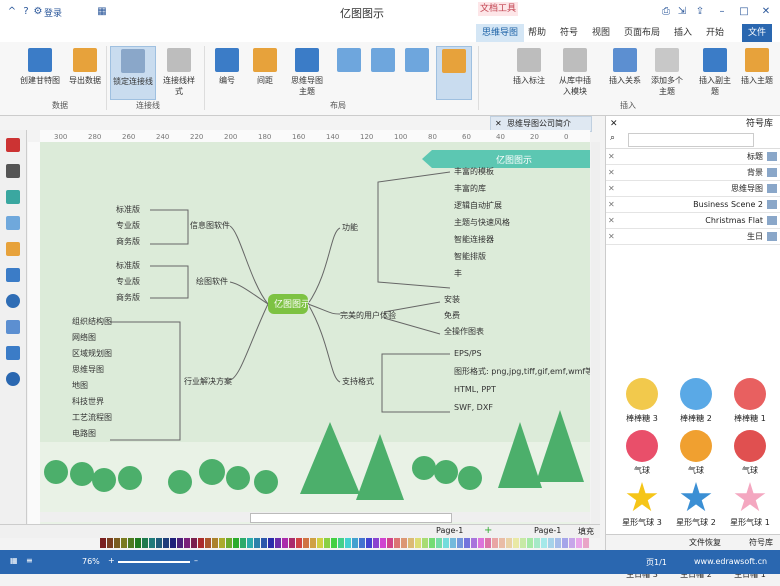 The image size is (780, 586). Describe the element at coordinates (682, 12) in the screenshot. I see `export-icon: ⇲` at that location.